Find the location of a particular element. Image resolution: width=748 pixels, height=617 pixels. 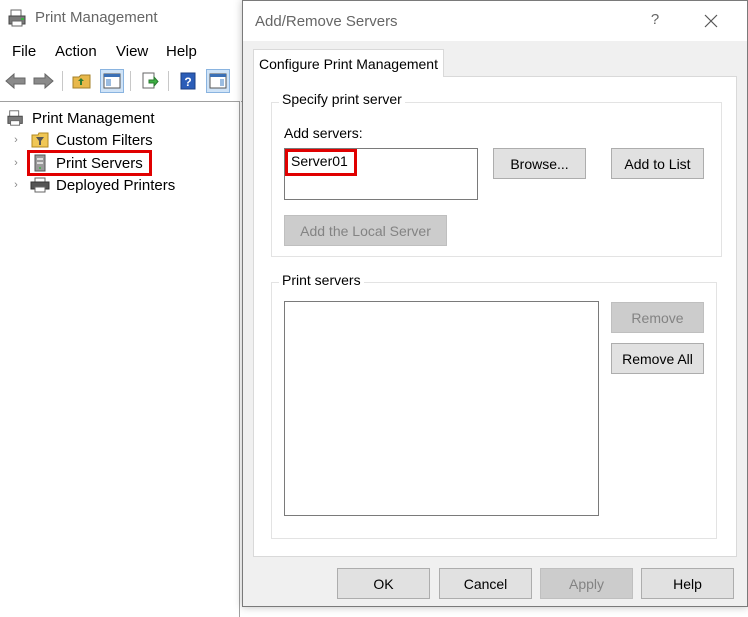

forward-arrow-icon is located at coordinates (43, 81).